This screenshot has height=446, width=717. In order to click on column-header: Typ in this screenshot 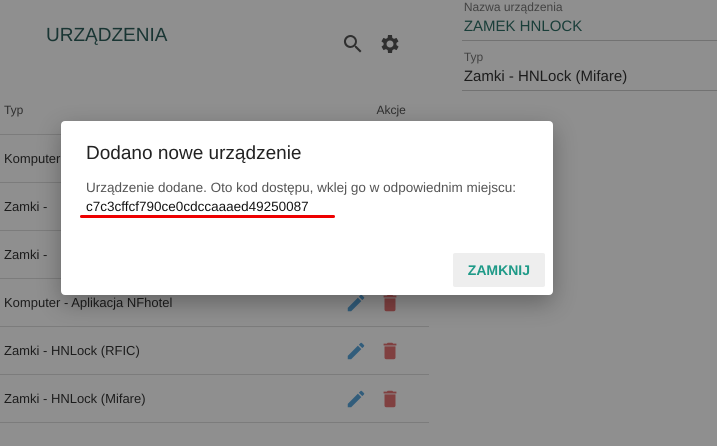, I will do `click(14, 110)`.